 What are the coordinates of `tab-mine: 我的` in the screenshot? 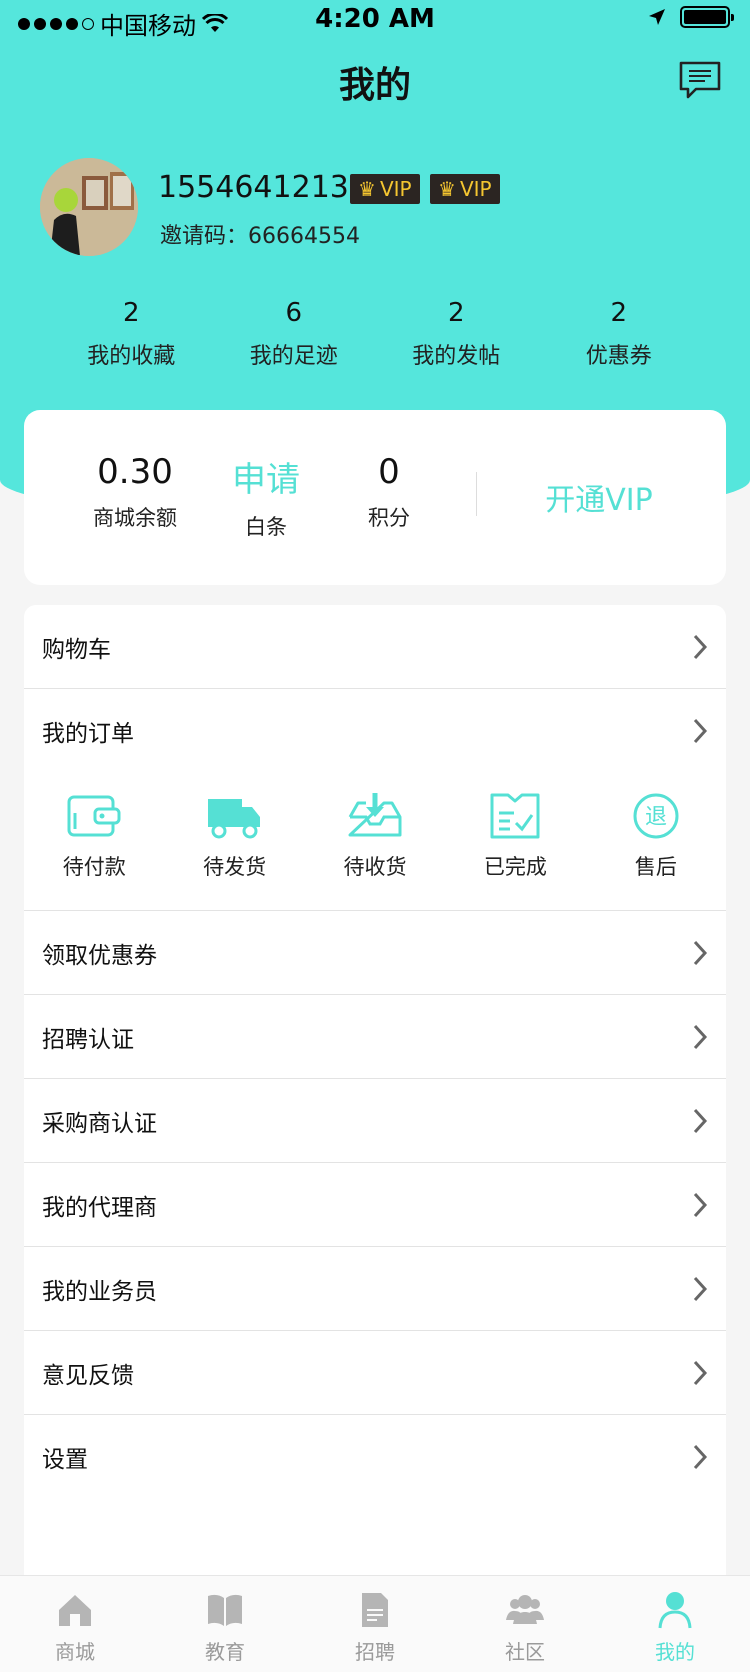 It's located at (675, 1624).